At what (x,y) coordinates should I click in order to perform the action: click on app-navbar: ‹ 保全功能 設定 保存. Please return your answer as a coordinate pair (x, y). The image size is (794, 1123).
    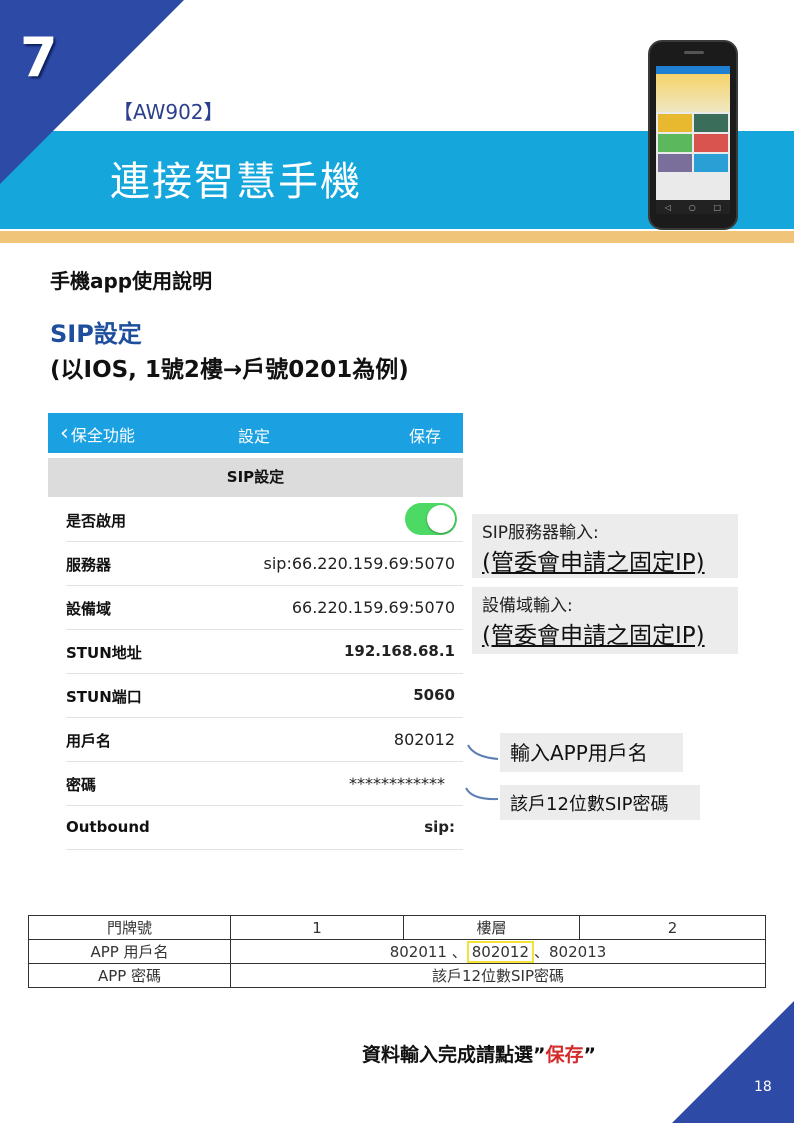
    Looking at the image, I should click on (255, 433).